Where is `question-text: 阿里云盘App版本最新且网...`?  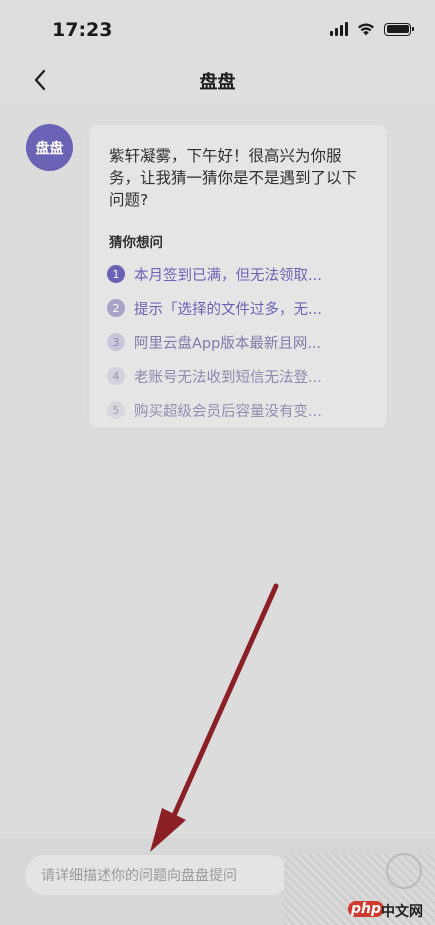
question-text: 阿里云盘App版本最新且网... is located at coordinates (228, 343).